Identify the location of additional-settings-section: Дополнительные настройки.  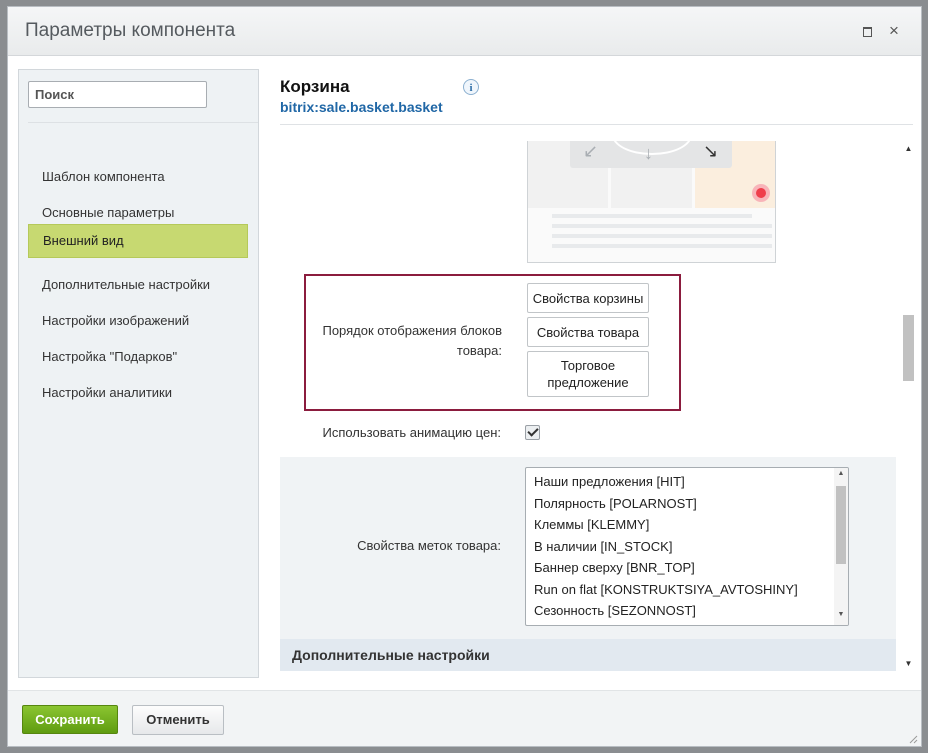
(588, 655).